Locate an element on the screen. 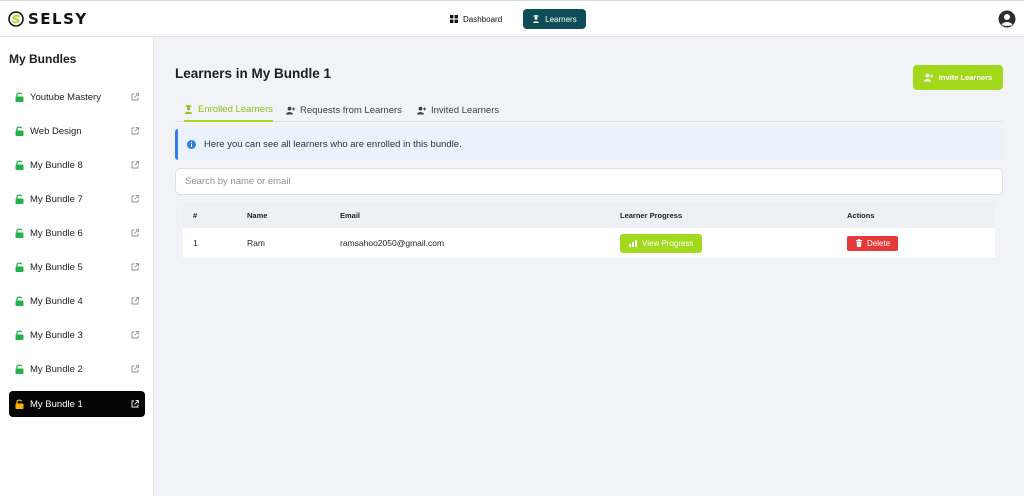  row-progress-cell: View Progress is located at coordinates (661, 243).